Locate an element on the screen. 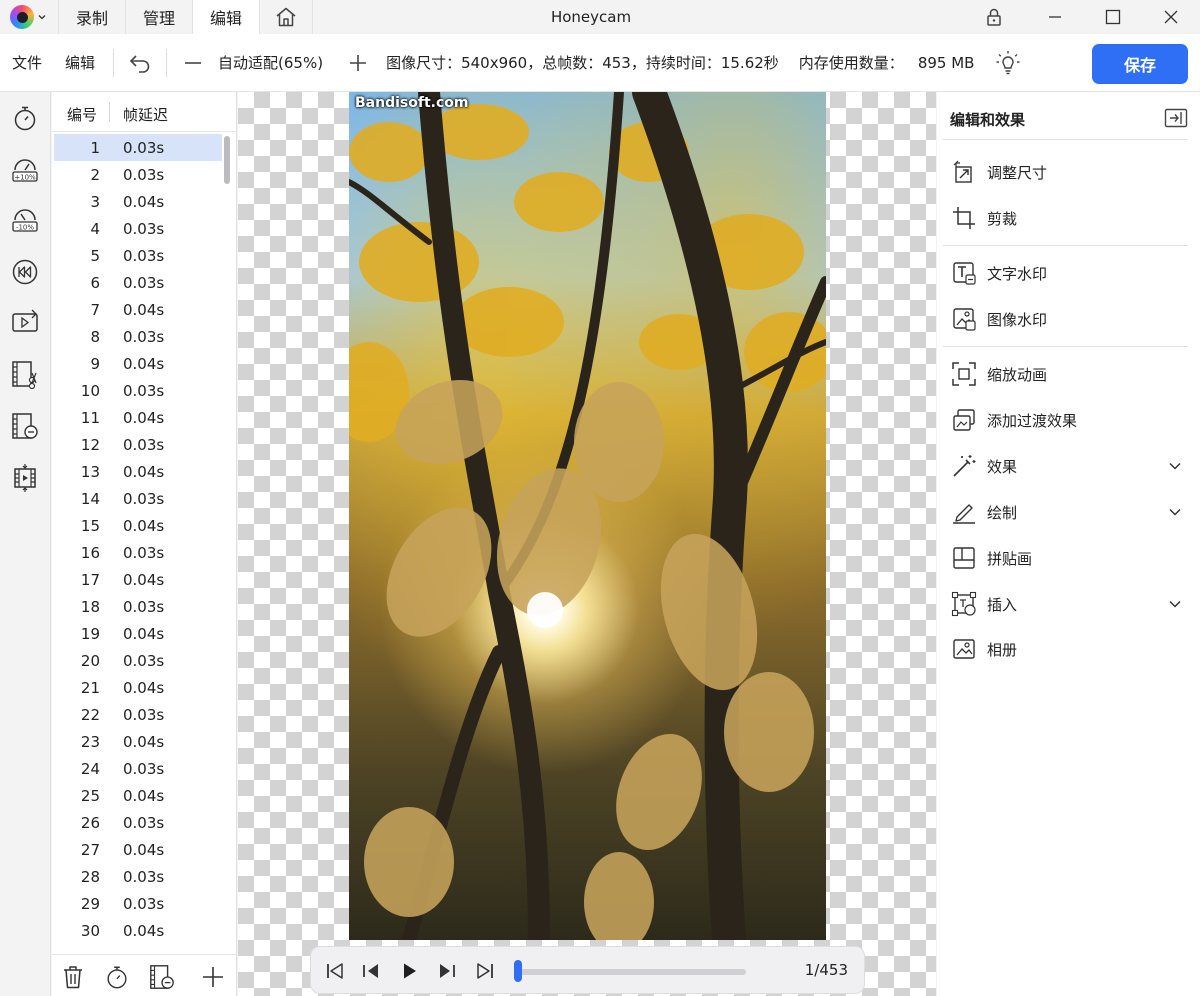  set-delay-button is located at coordinates (117, 977).